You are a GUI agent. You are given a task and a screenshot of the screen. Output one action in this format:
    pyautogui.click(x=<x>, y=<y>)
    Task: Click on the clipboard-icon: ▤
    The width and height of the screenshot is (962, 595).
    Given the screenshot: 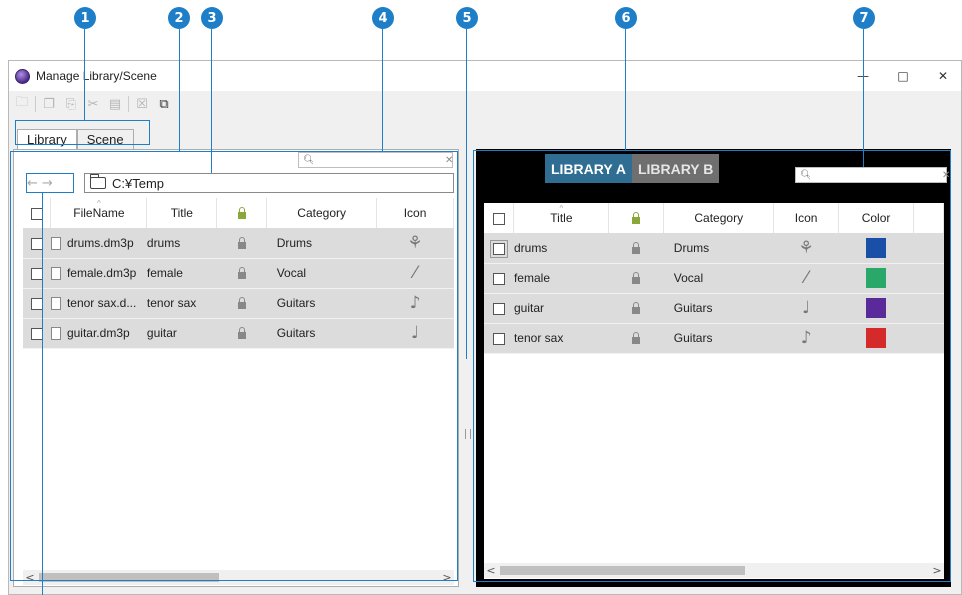 What is the action you would take?
    pyautogui.click(x=115, y=104)
    